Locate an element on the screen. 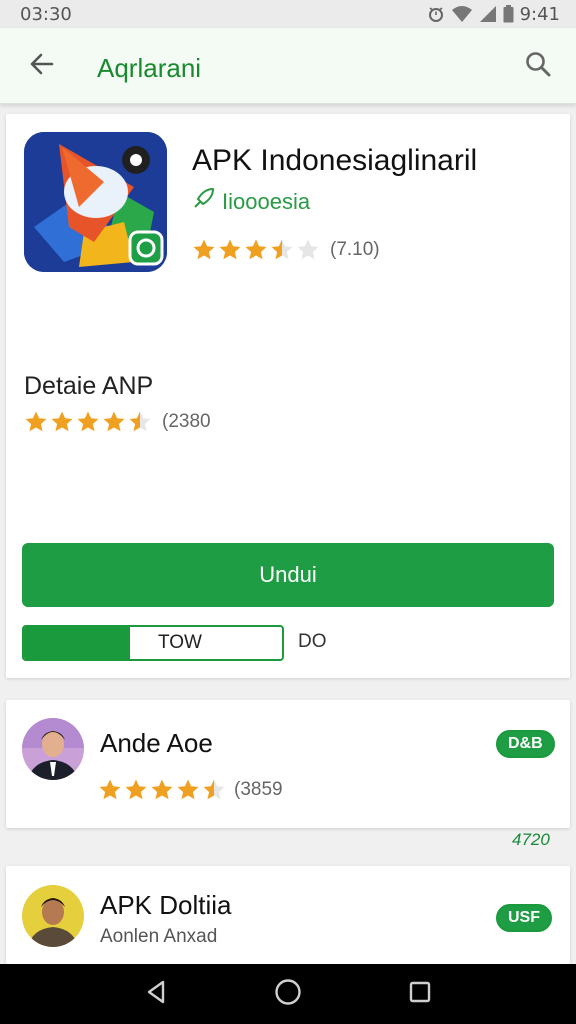 The height and width of the screenshot is (1024, 576). list-item-badge: USF is located at coordinates (524, 918).